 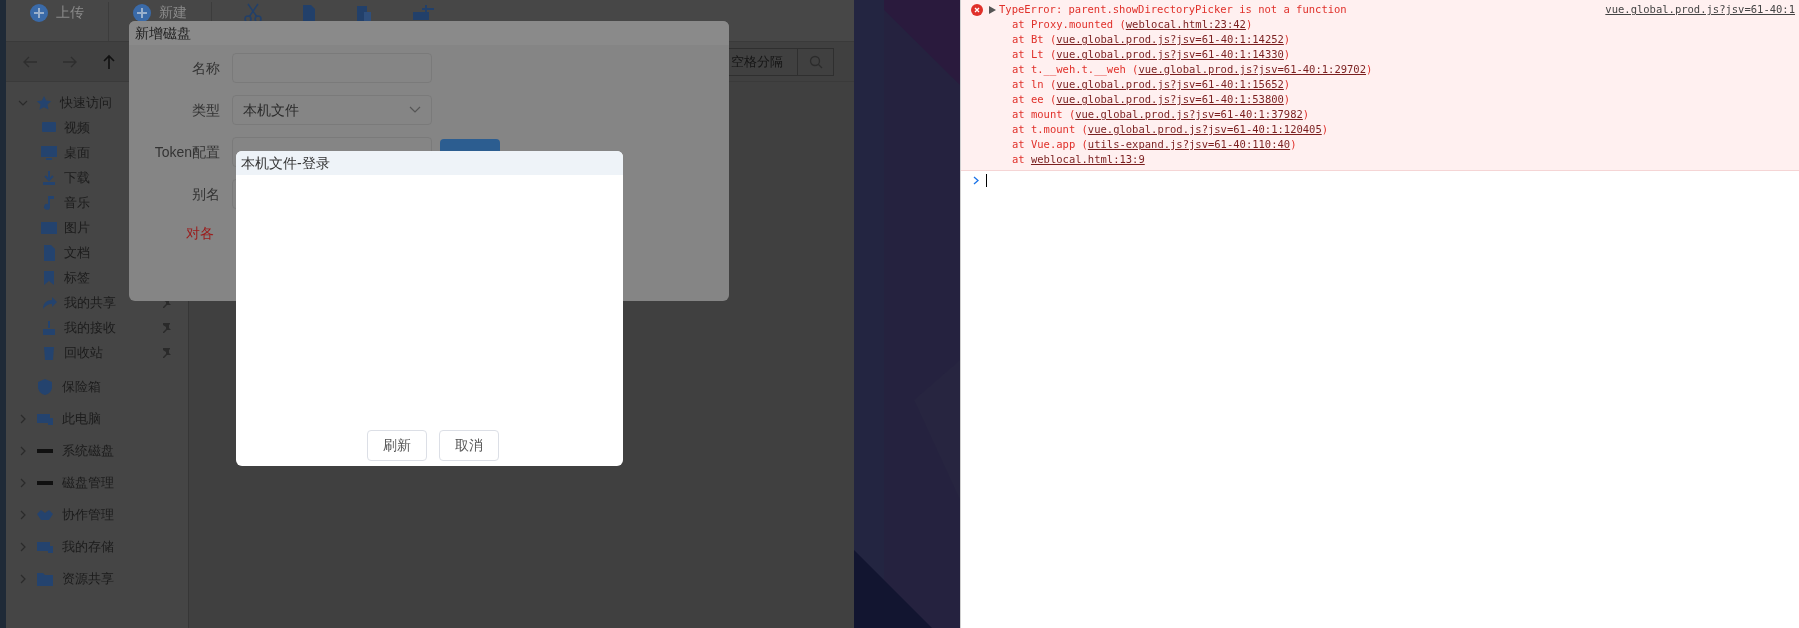 I want to click on stack-line: at Bt (vue.global.prod.js?jsv=61-40:1:14252), so click(x=1151, y=39).